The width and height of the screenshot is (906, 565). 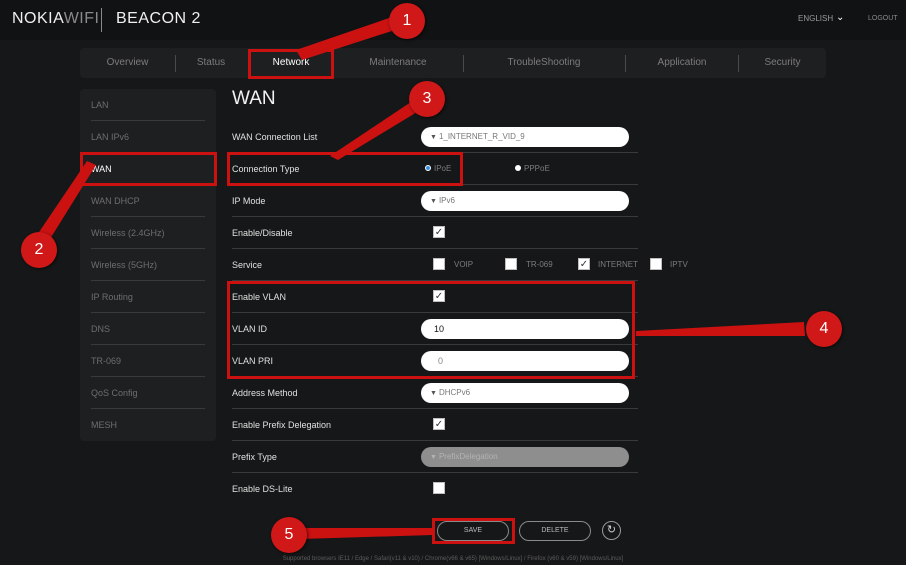 I want to click on ip-mode-label: IP Mode, so click(x=249, y=201).